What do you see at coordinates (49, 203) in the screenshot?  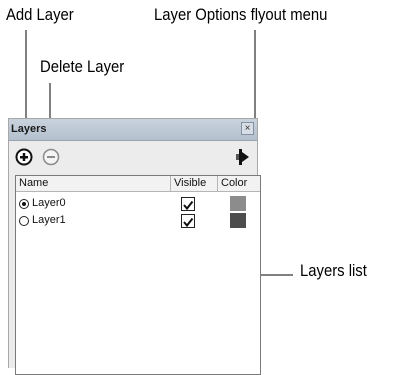 I see `layer-name: Layer0` at bounding box center [49, 203].